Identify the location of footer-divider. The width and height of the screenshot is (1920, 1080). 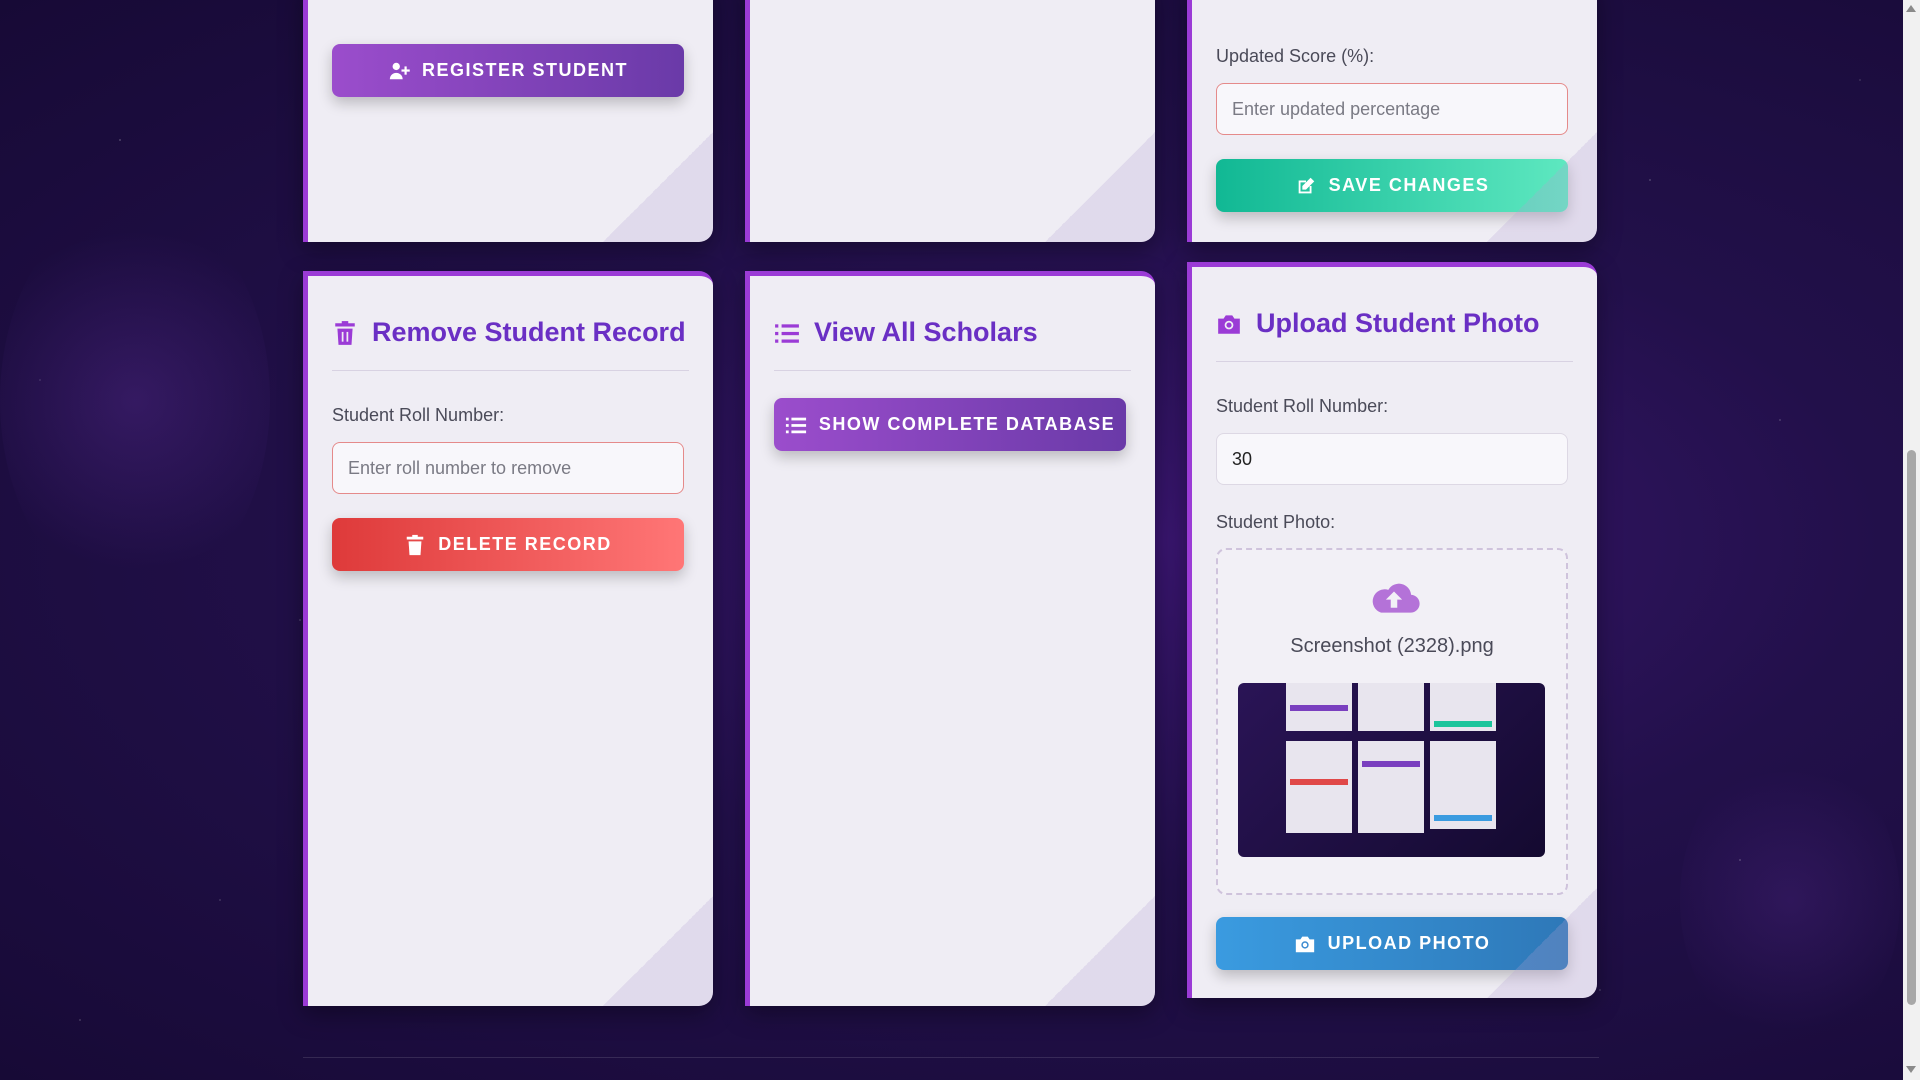
(951, 1057).